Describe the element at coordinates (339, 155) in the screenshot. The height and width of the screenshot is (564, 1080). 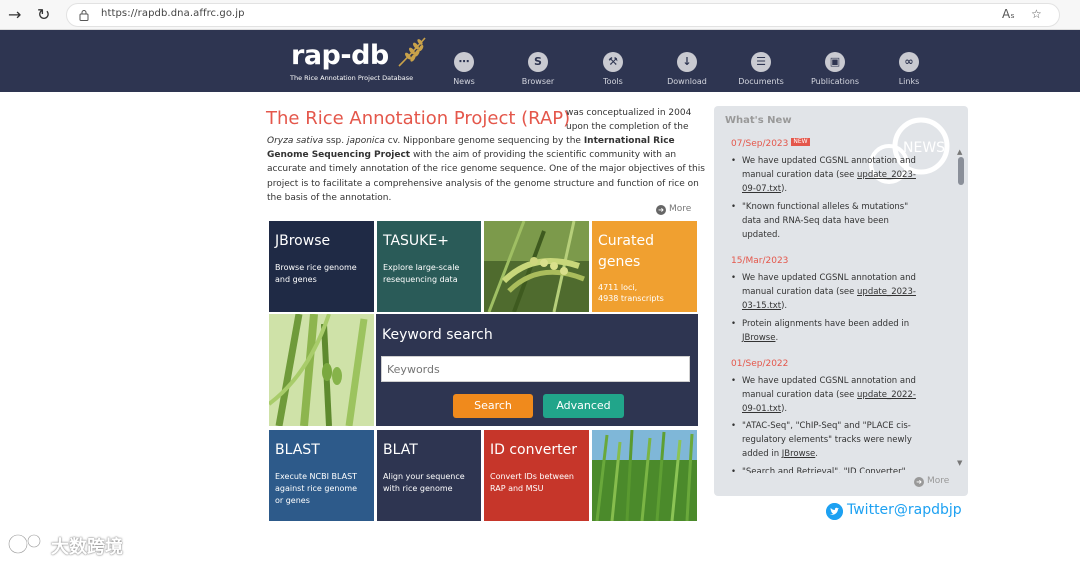
I see `intro-bold: Genome Sequencing Project` at that location.